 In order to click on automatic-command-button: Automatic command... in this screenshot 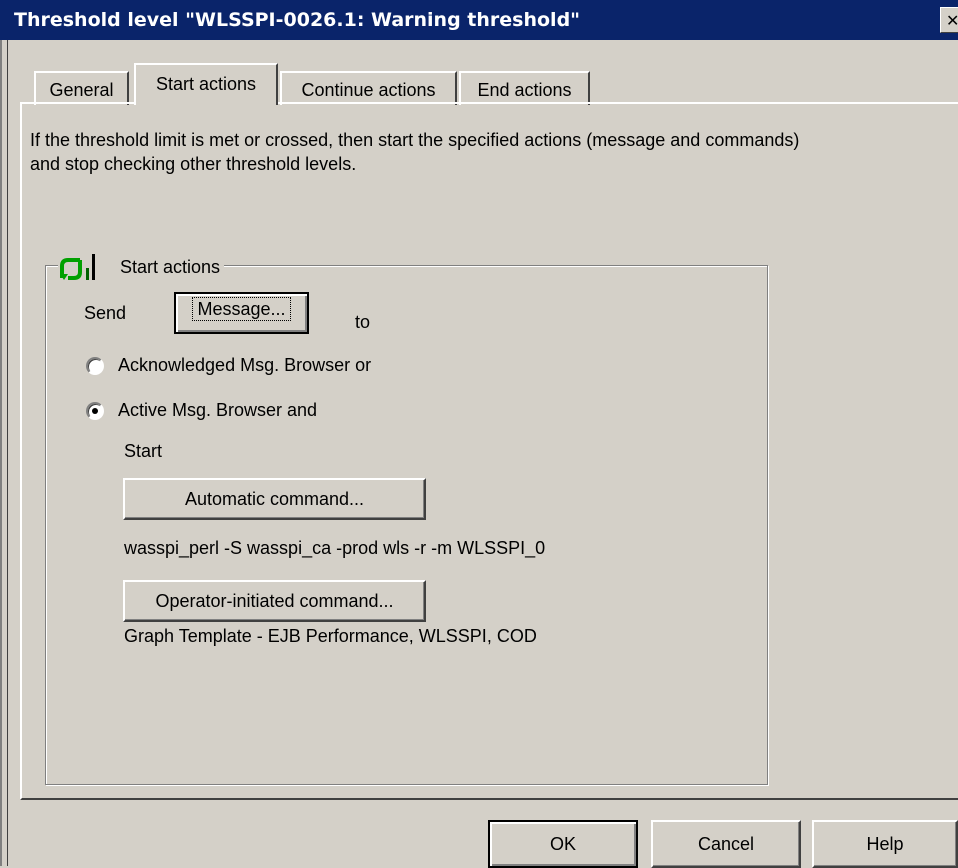, I will do `click(274, 499)`.